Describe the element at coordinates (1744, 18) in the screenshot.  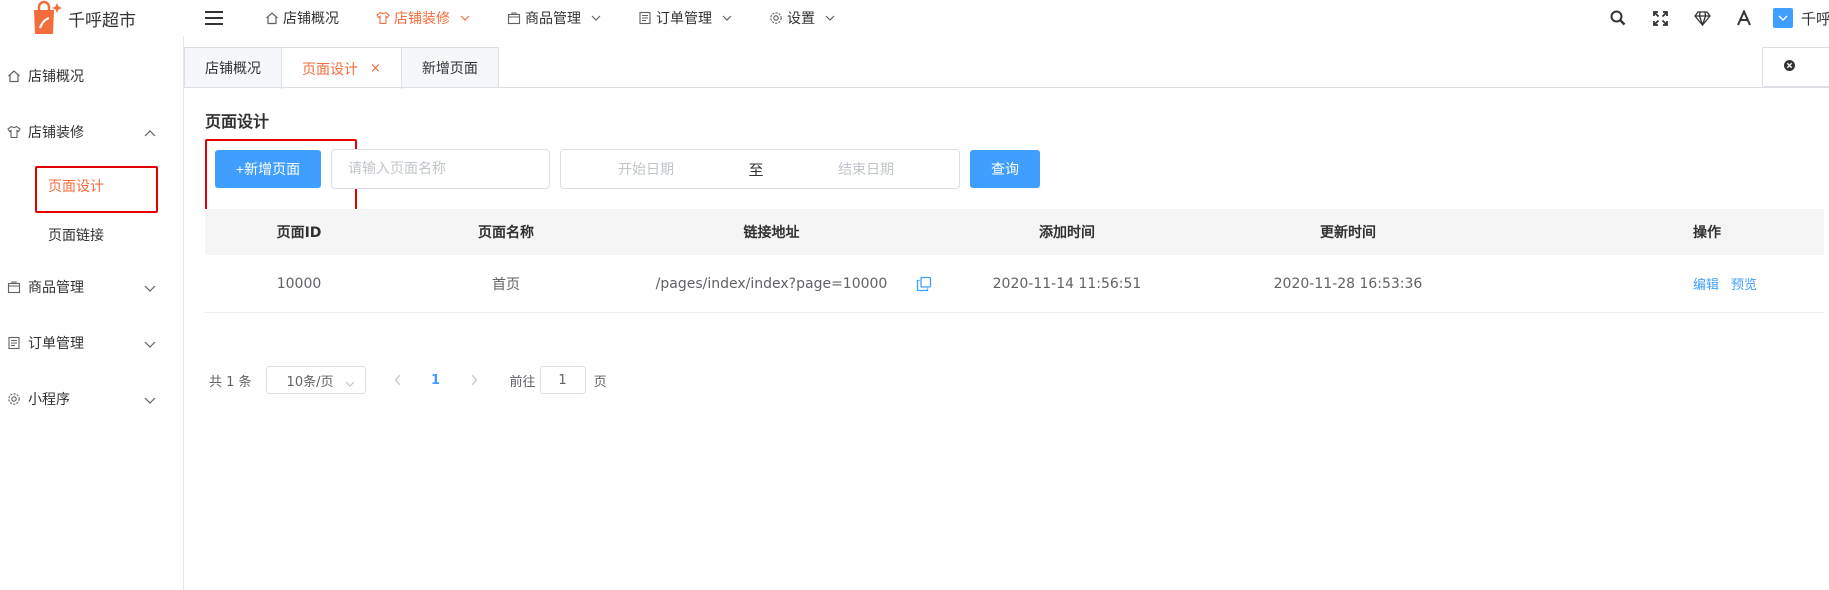
I see `font-icon` at that location.